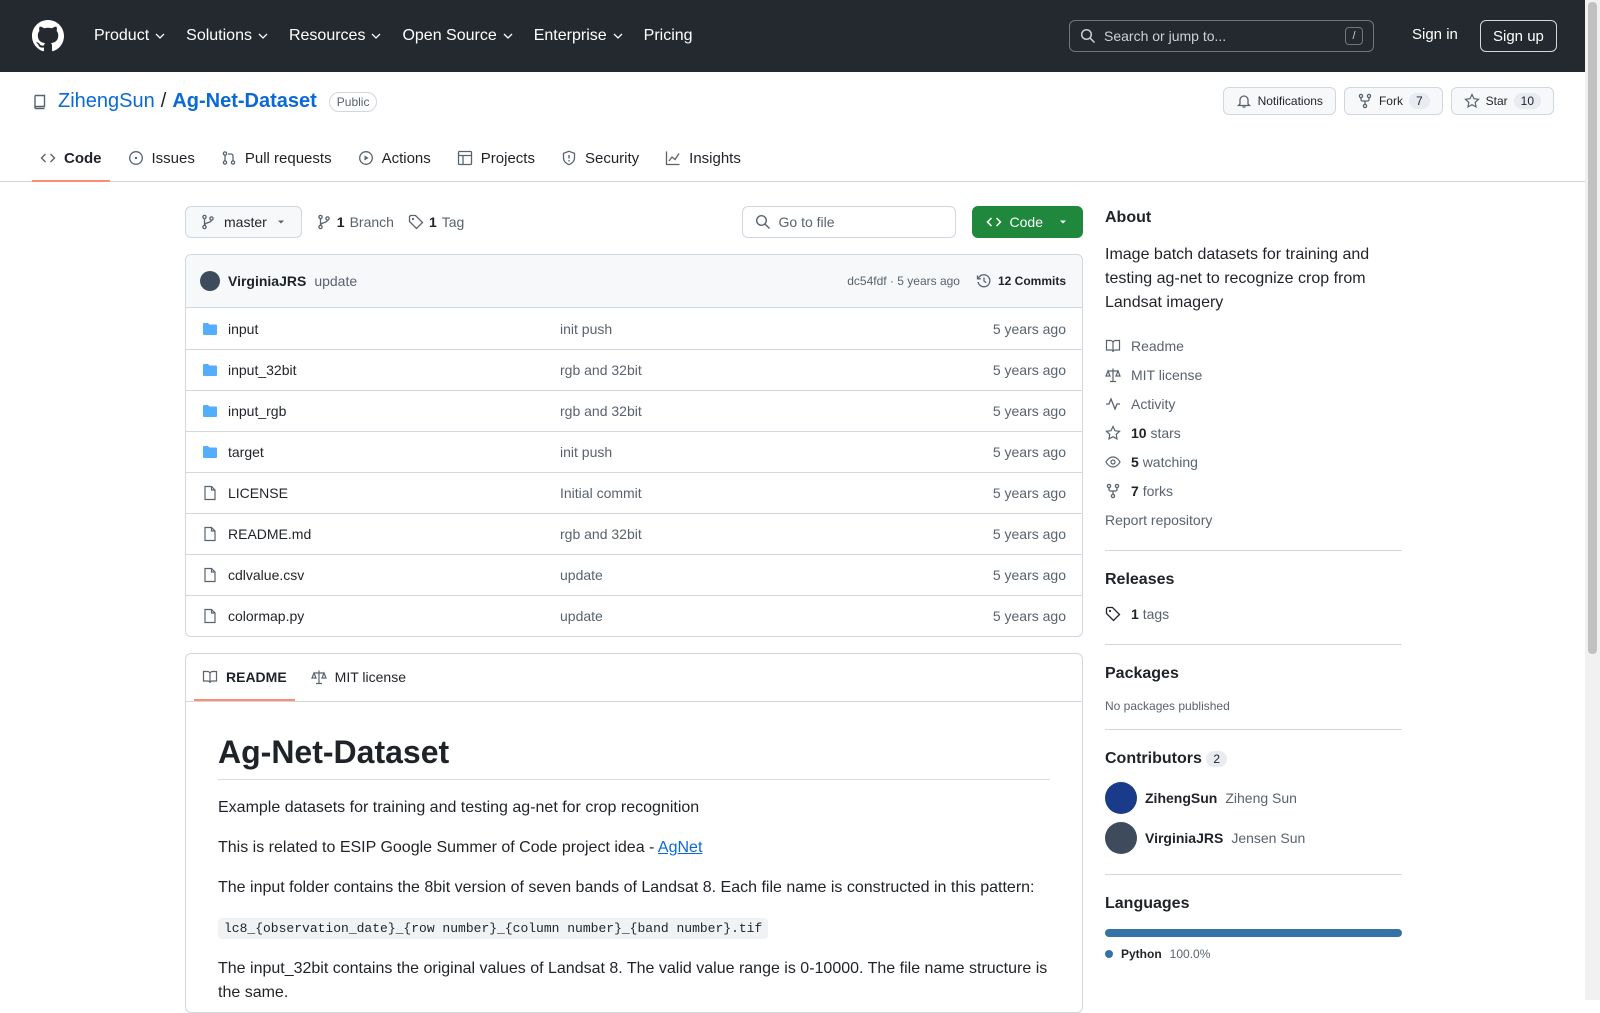  I want to click on tag-icon, so click(416, 222).